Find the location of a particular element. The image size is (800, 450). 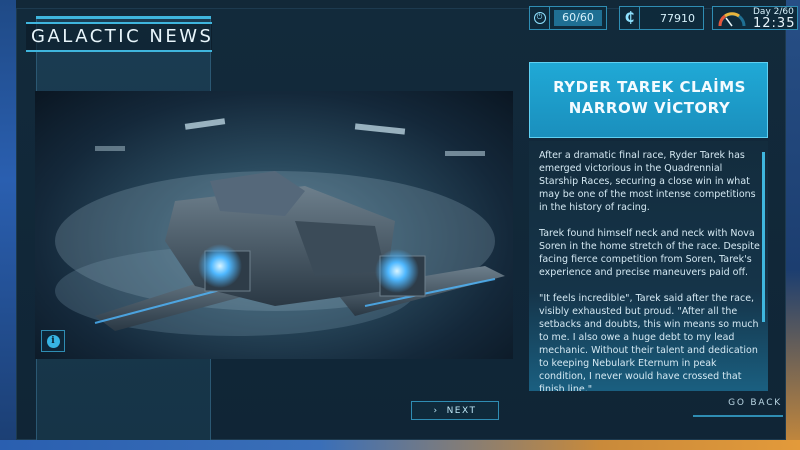

article-headline: RYDER TAREK CLAİMS NARROW VİCTORY is located at coordinates (649, 98).